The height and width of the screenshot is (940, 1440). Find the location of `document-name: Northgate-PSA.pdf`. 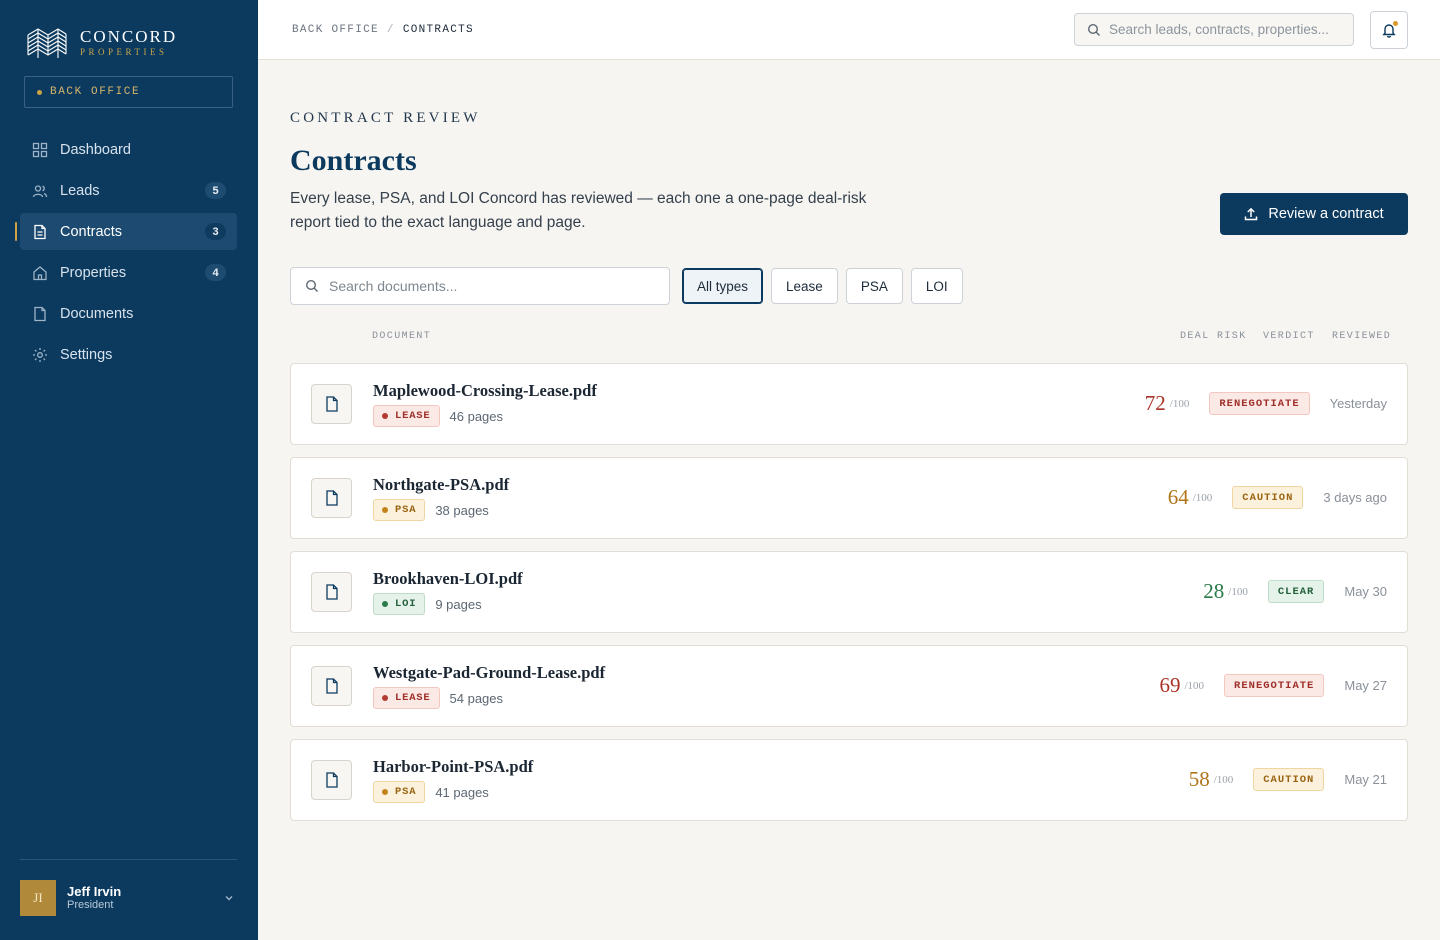

document-name: Northgate-PSA.pdf is located at coordinates (441, 485).